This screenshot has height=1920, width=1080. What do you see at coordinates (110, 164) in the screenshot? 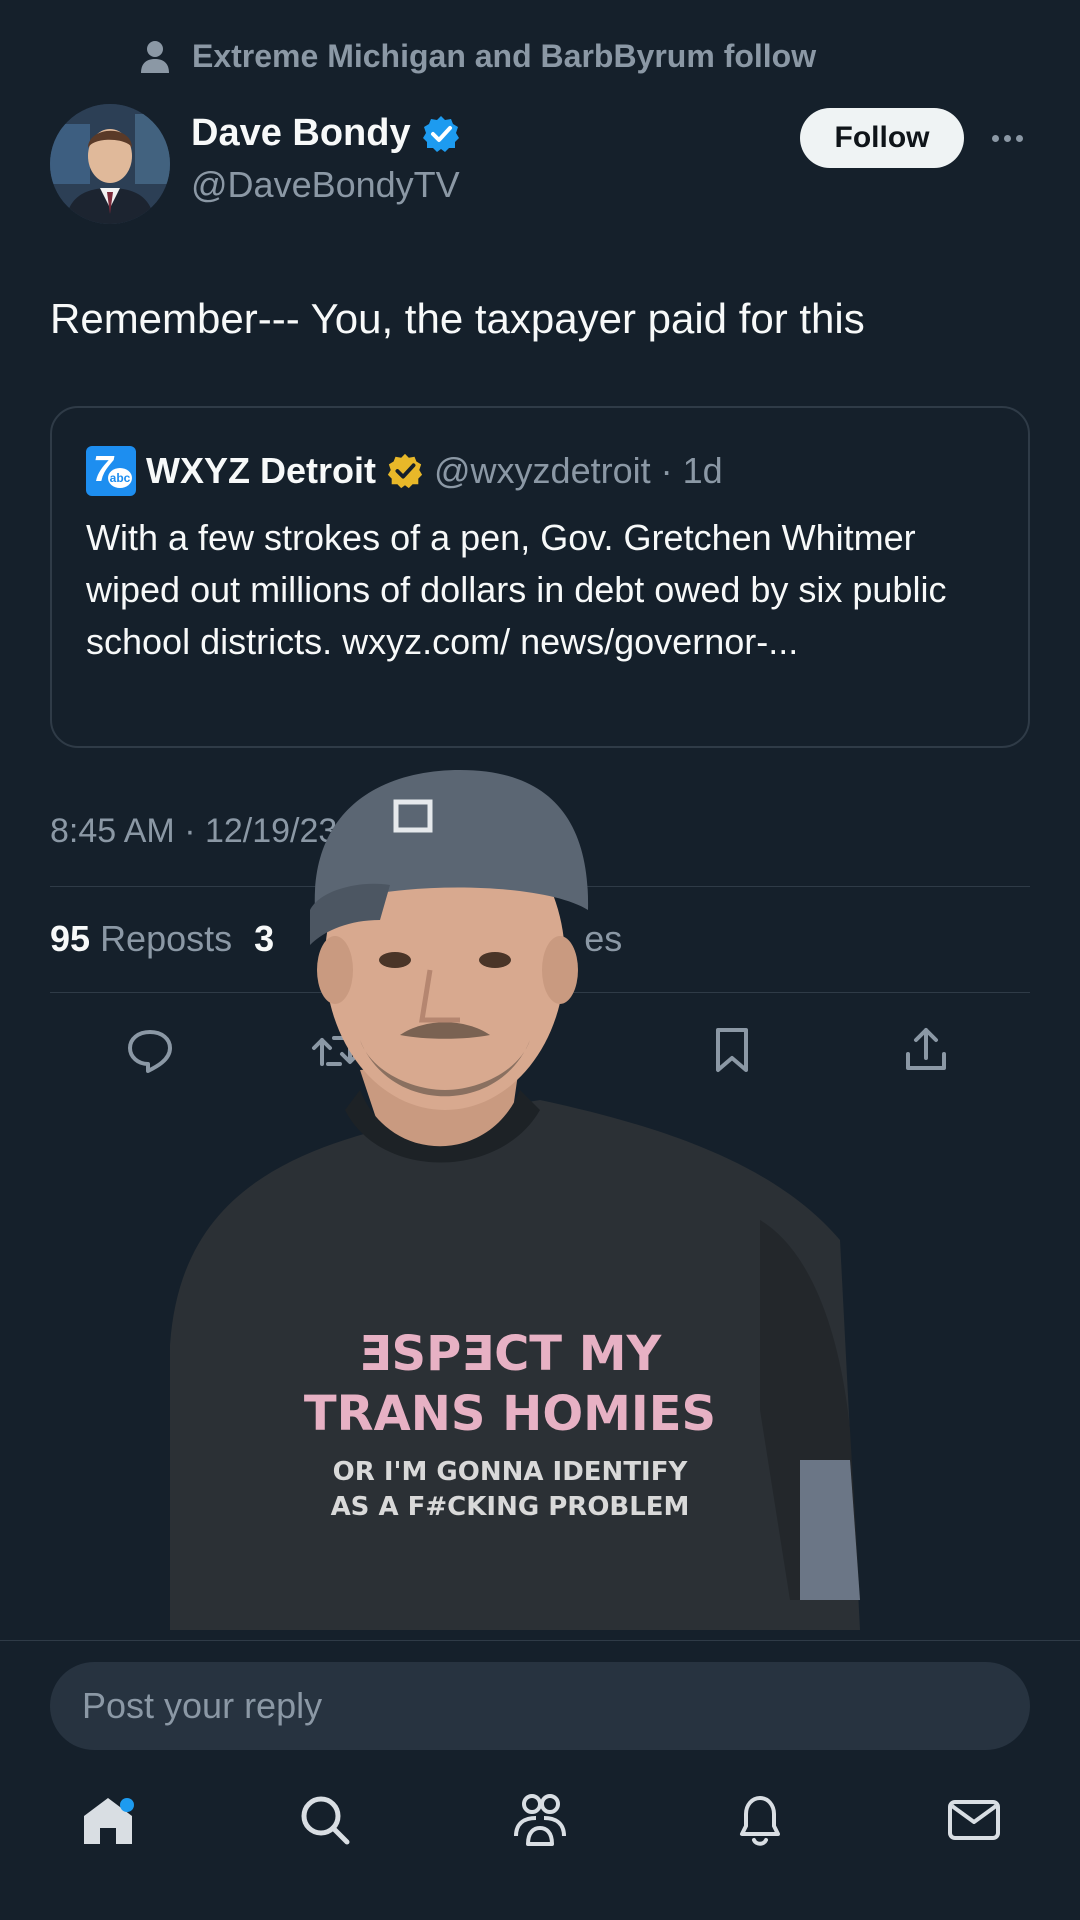
I see `avatar` at bounding box center [110, 164].